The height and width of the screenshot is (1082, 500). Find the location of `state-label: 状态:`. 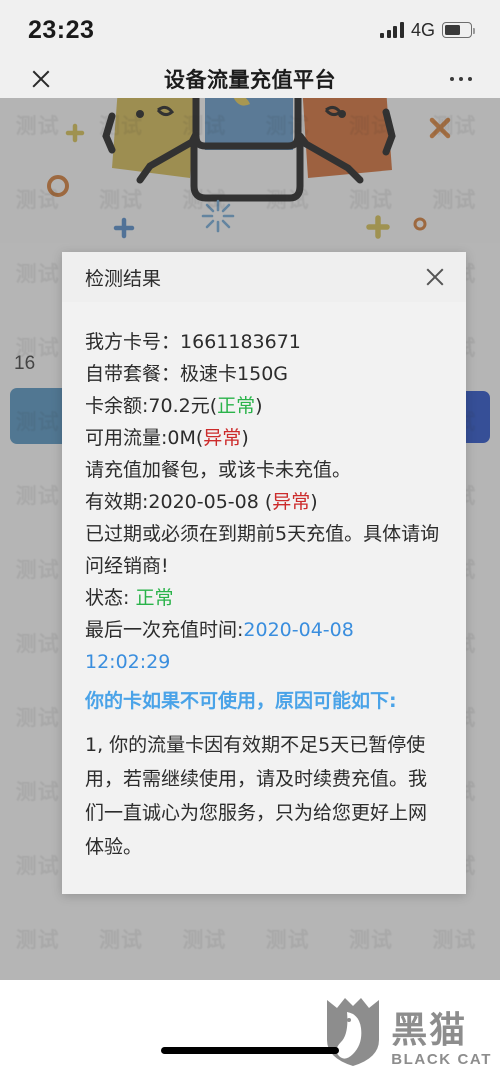

state-label: 状态: is located at coordinates (110, 598).